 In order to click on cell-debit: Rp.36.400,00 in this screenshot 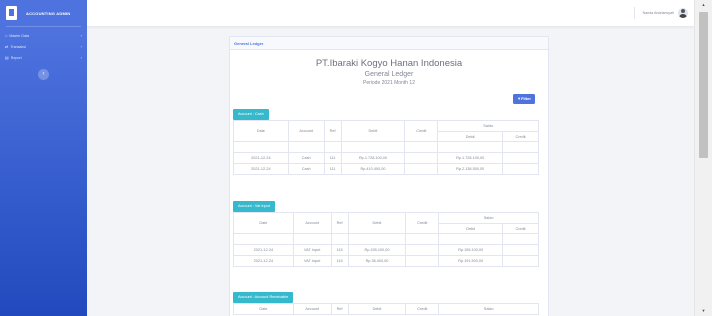, I will do `click(377, 261)`.